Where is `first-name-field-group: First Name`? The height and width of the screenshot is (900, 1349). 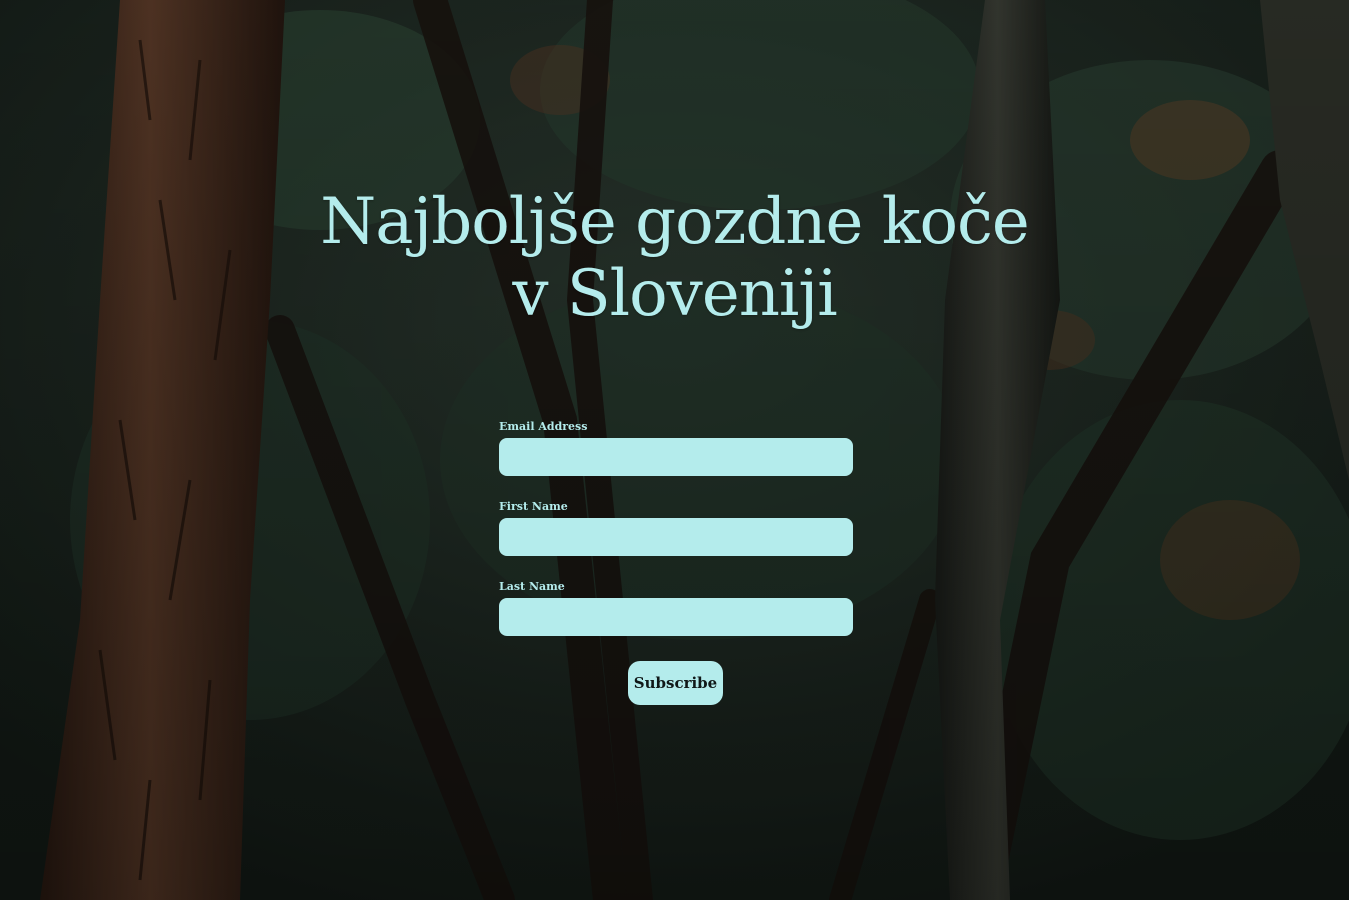
first-name-field-group: First Name is located at coordinates (676, 528).